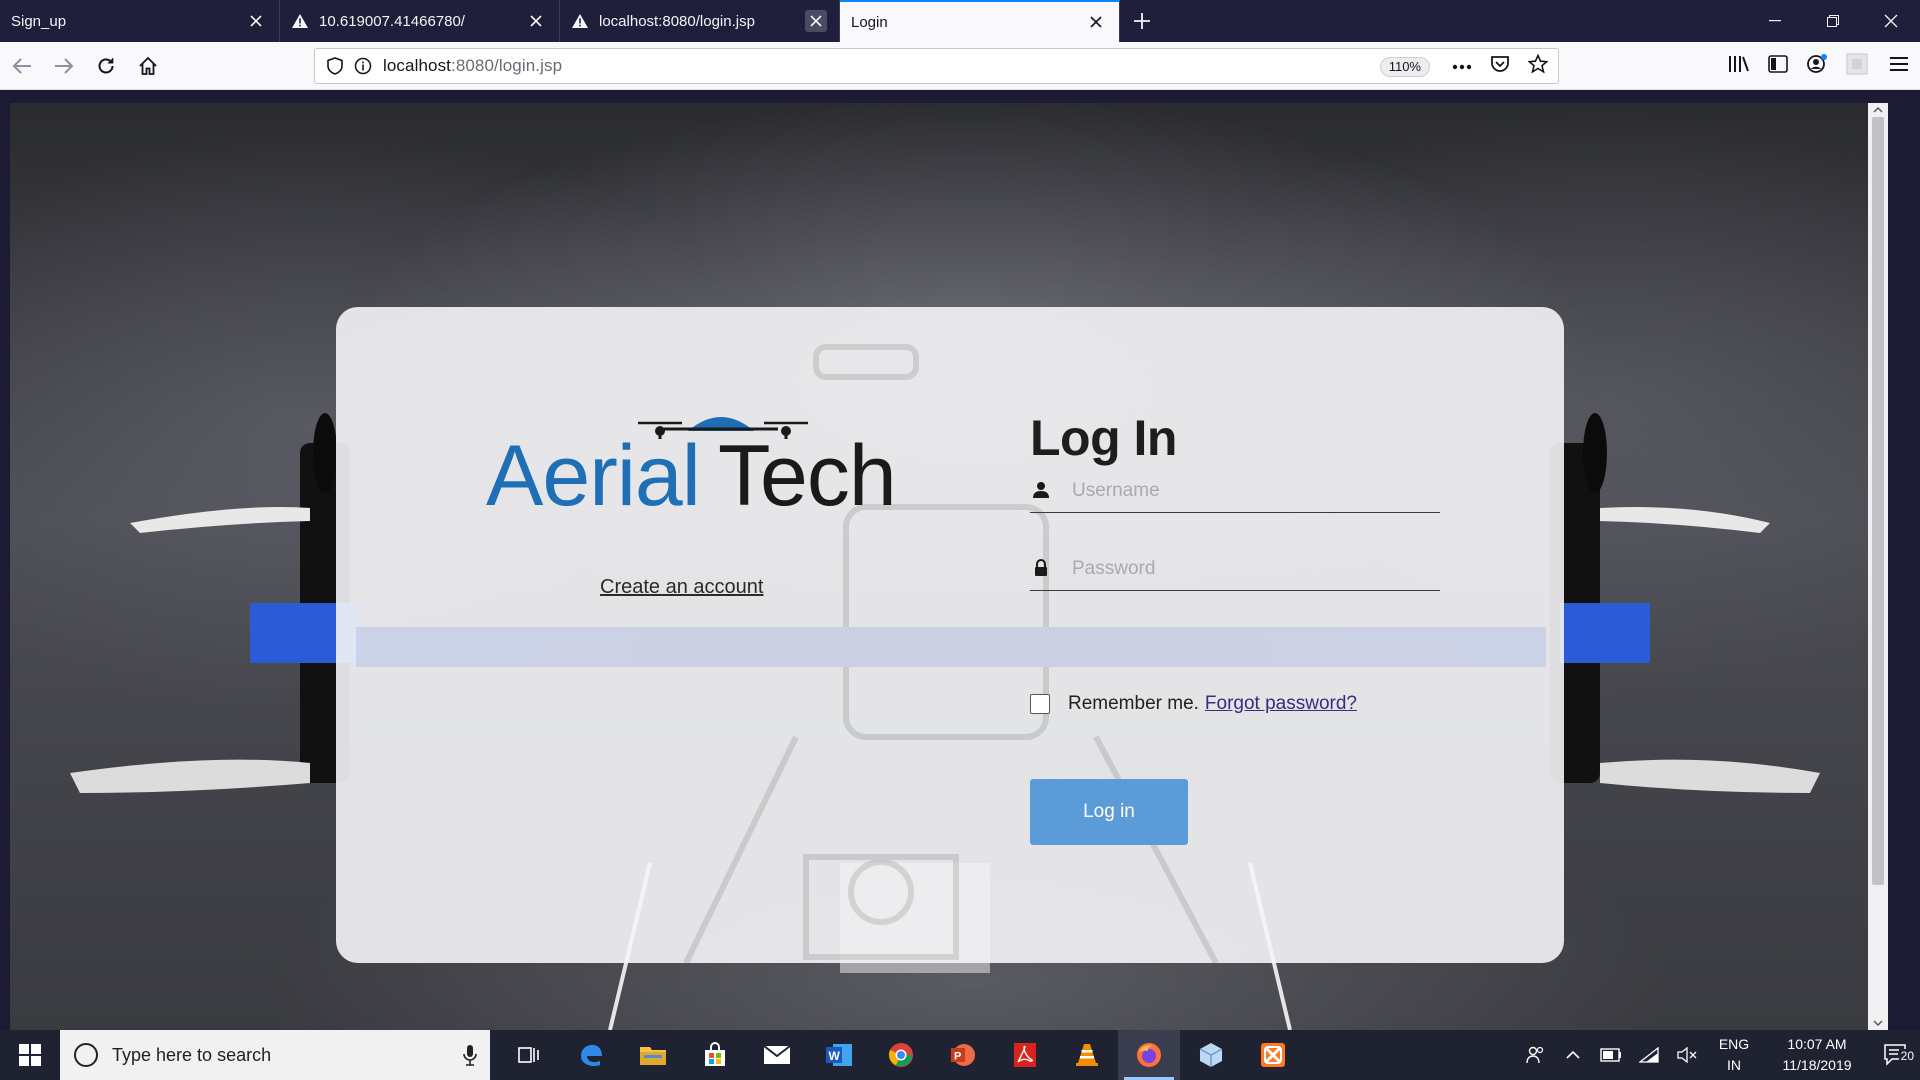 This screenshot has height=1080, width=1920. I want to click on store-bag-icon, so click(715, 1054).